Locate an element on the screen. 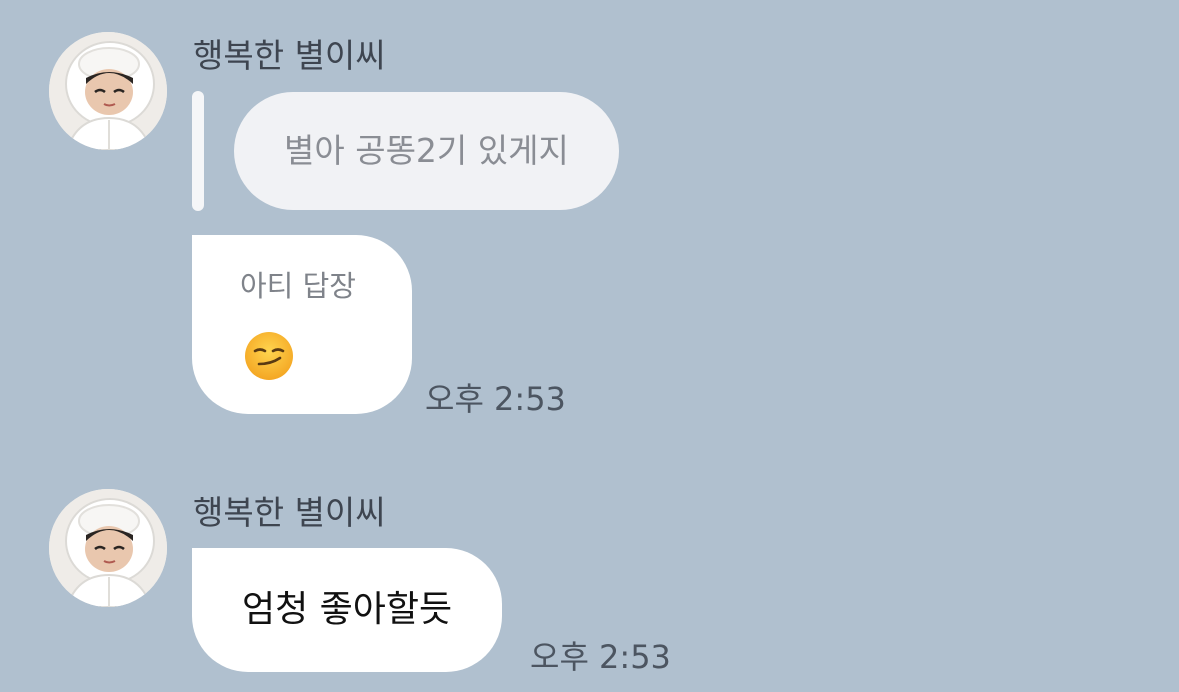  quoted-message: 별아 공똥2기 있게지 is located at coordinates (426, 151).